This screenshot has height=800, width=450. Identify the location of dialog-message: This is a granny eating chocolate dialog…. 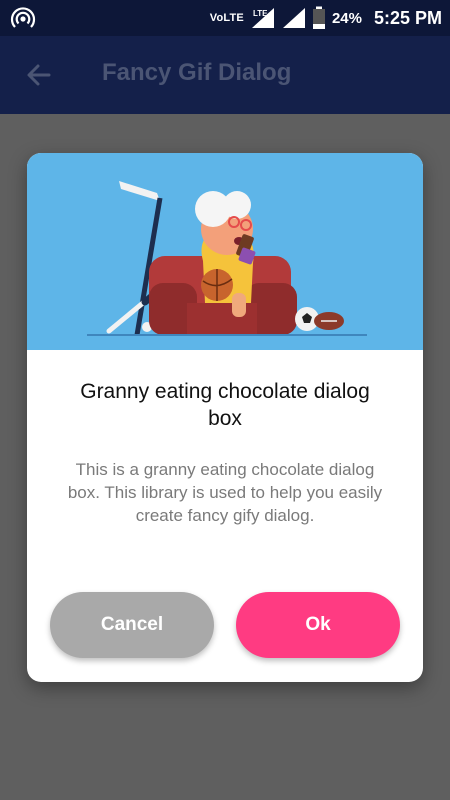
(225, 492).